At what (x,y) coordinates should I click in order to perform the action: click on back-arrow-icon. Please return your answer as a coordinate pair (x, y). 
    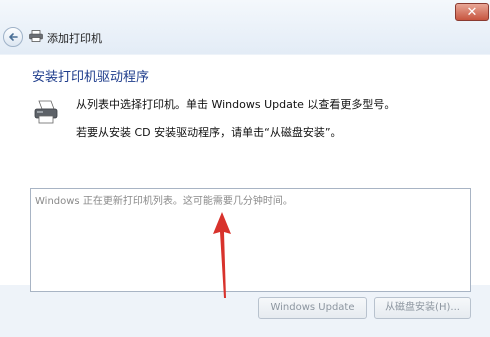
    Looking at the image, I should click on (13, 37).